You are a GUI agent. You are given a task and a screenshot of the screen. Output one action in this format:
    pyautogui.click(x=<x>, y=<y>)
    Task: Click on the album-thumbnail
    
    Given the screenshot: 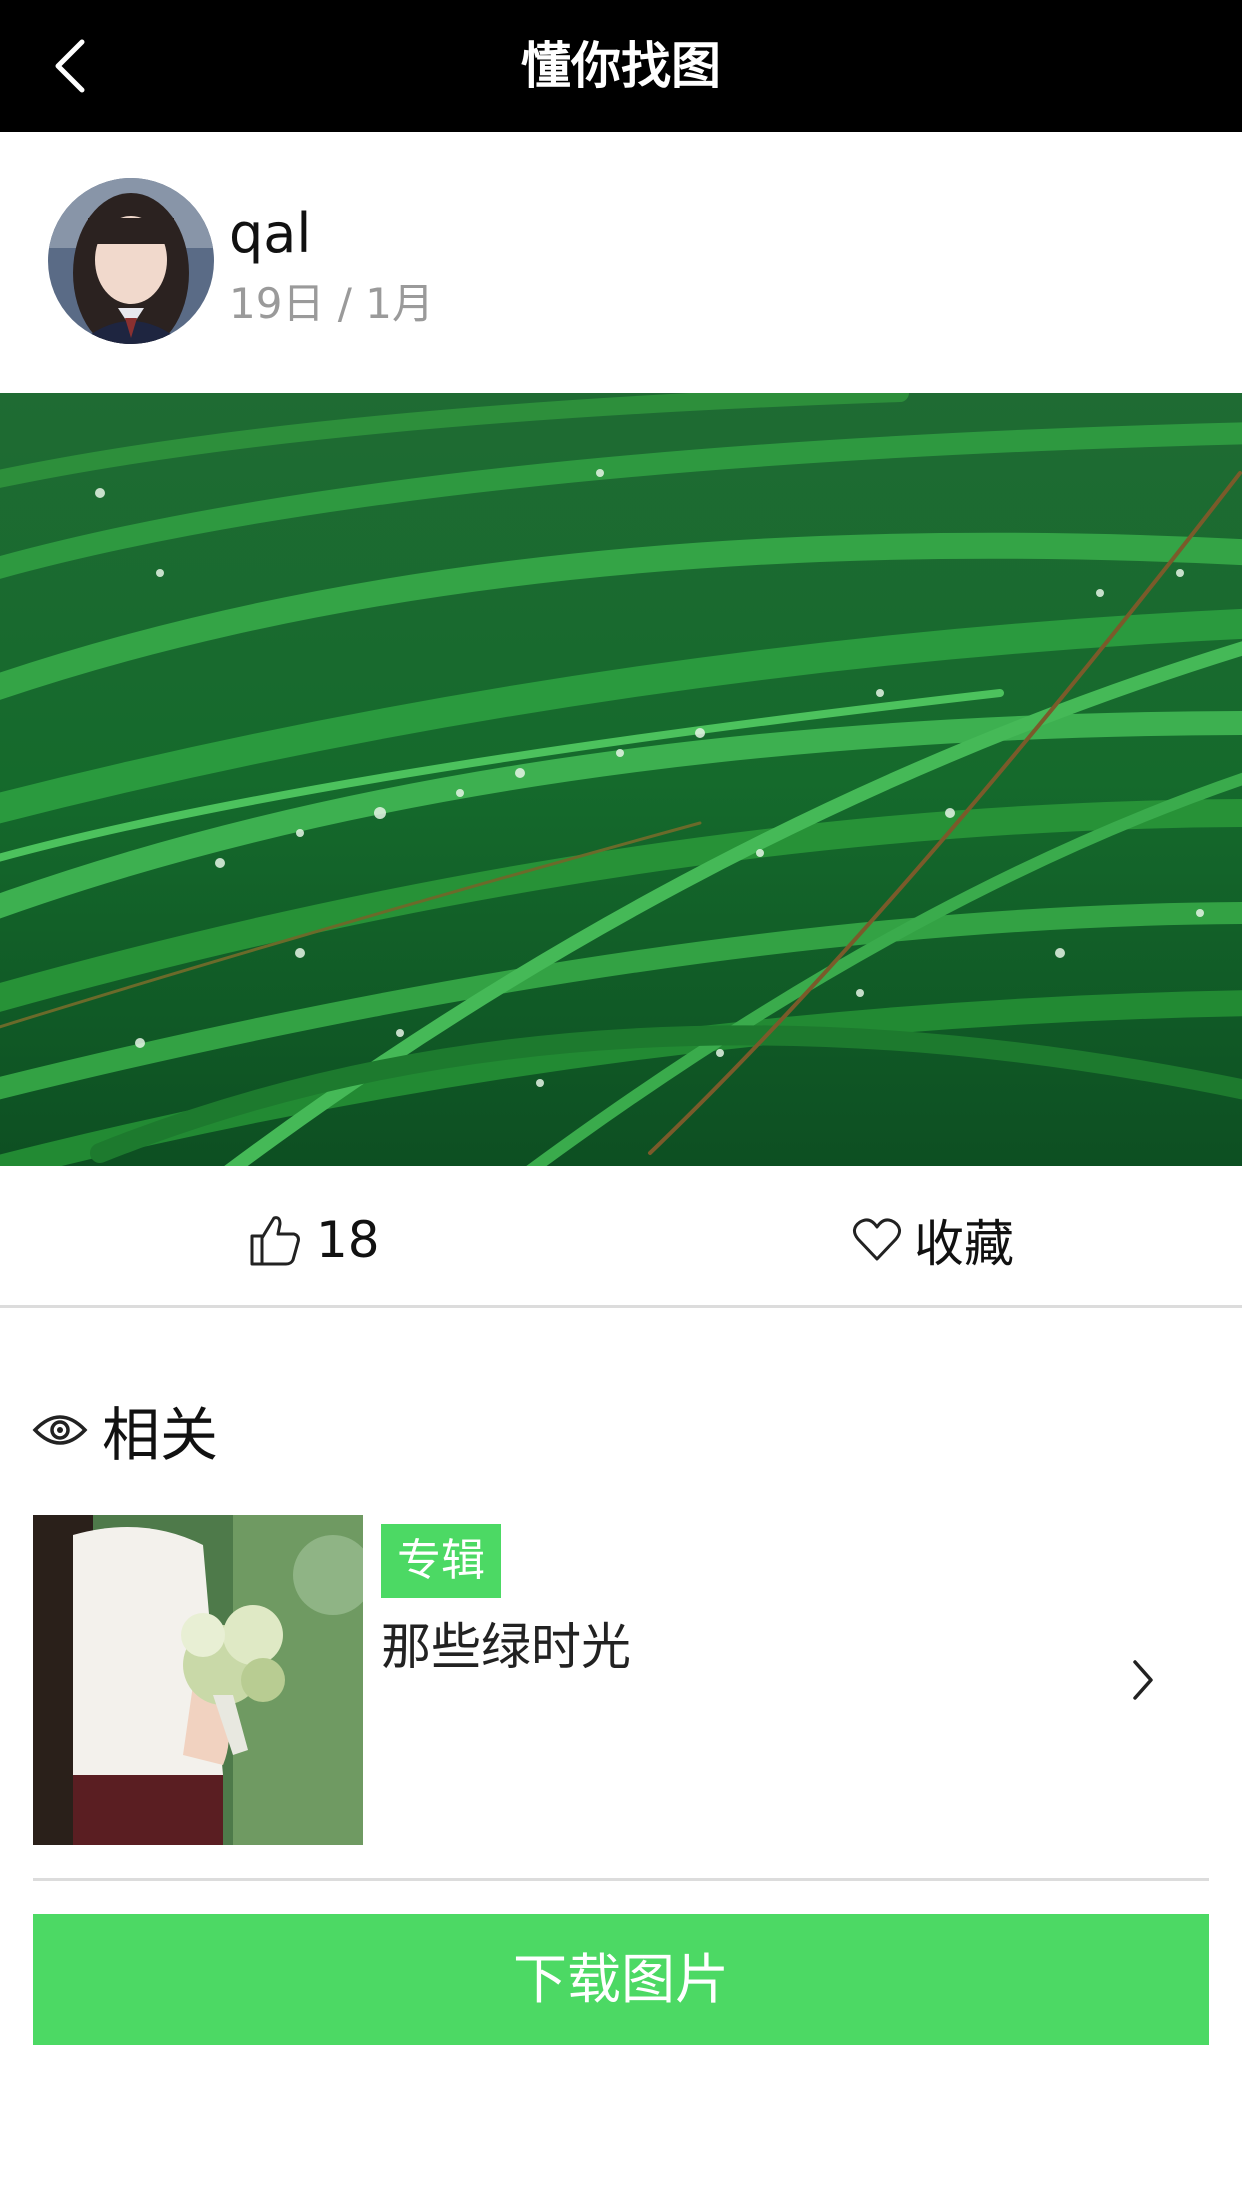 What is the action you would take?
    pyautogui.click(x=198, y=1680)
    